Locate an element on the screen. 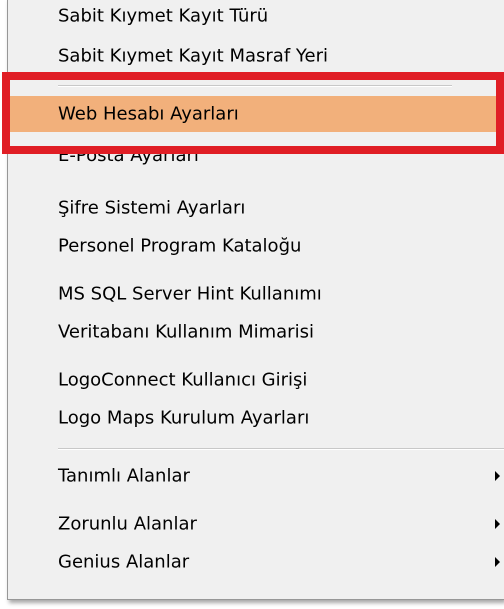  menu-item-sabit-kiymet-kayit-masraf-yeri: Sabit Kıymet Kayıt Masraf Yeri is located at coordinates (256, 56).